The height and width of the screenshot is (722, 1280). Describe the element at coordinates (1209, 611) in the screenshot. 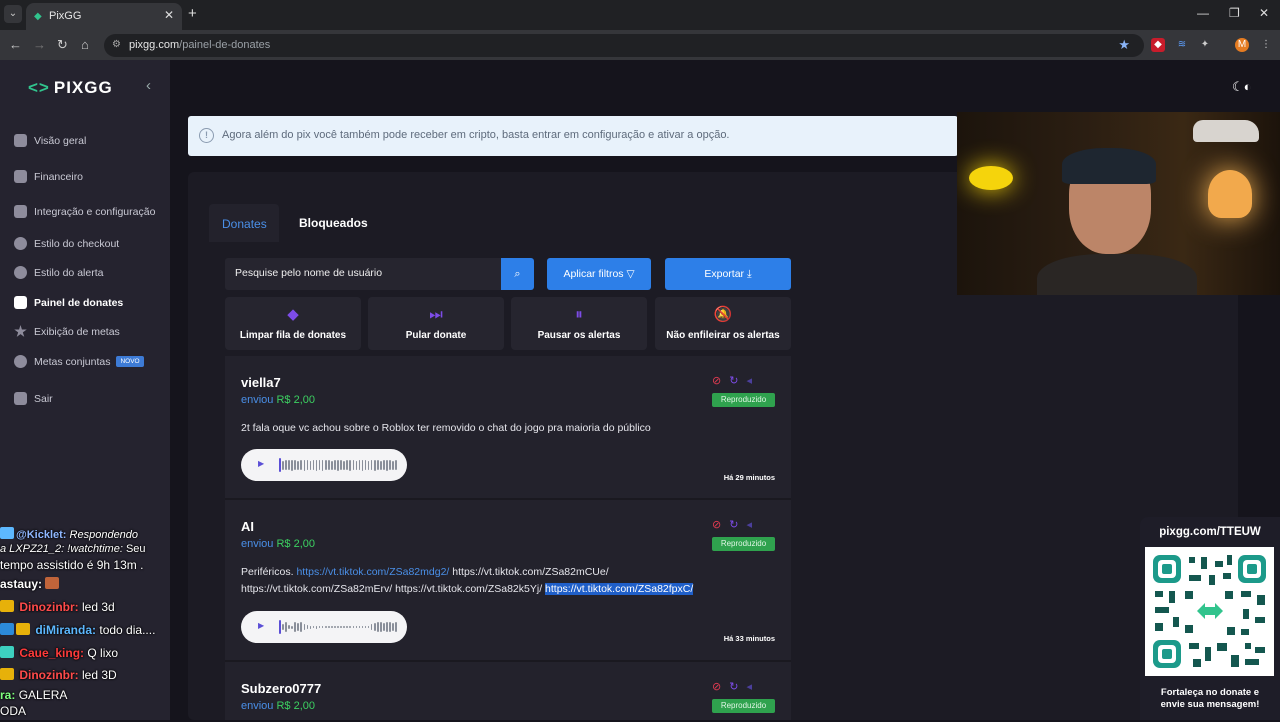

I see `qr-code` at that location.